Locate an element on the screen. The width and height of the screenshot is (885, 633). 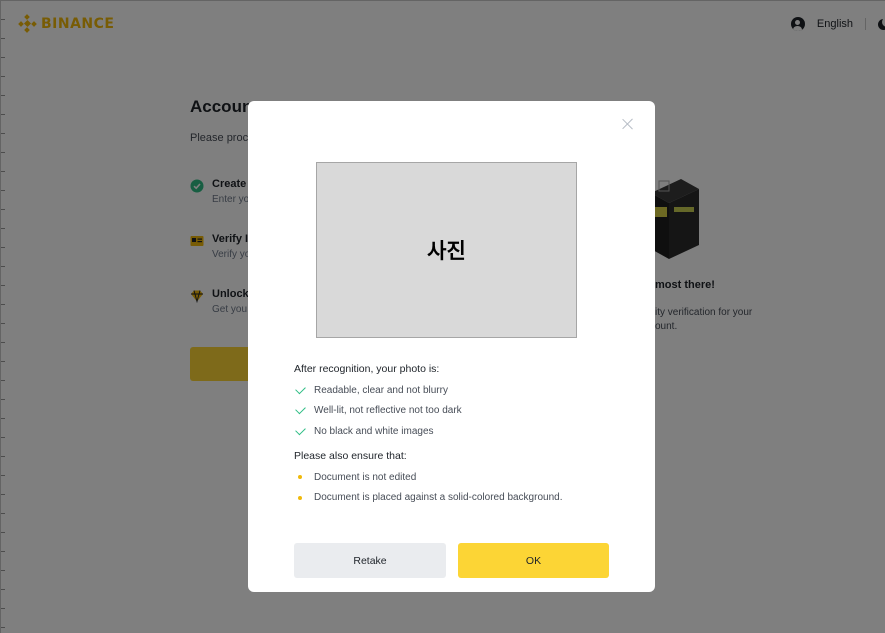
close-icon is located at coordinates (628, 124).